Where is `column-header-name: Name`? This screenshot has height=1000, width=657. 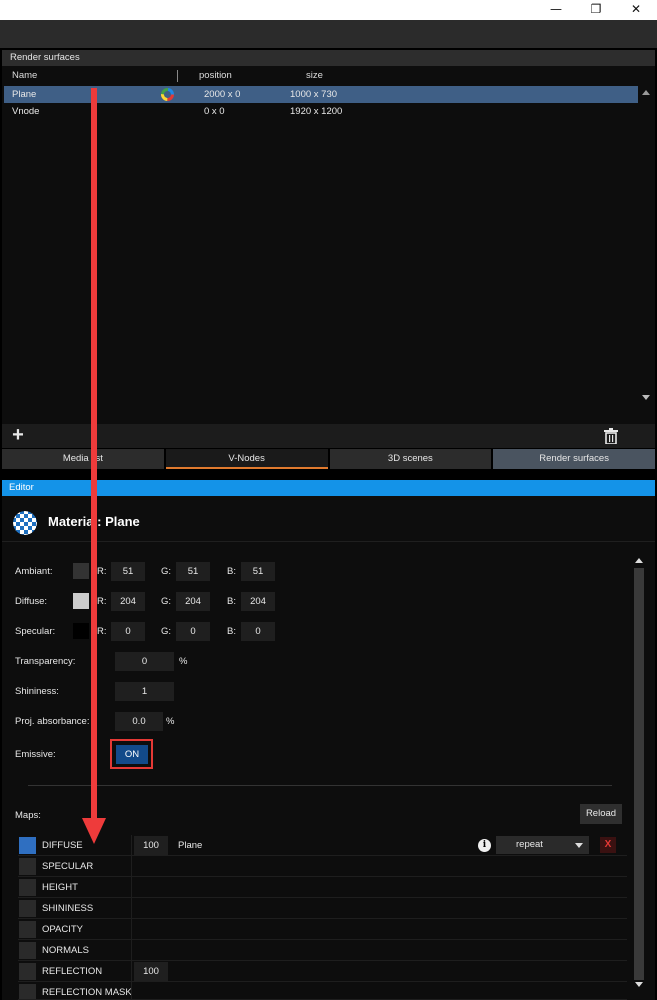
column-header-name: Name is located at coordinates (24, 77).